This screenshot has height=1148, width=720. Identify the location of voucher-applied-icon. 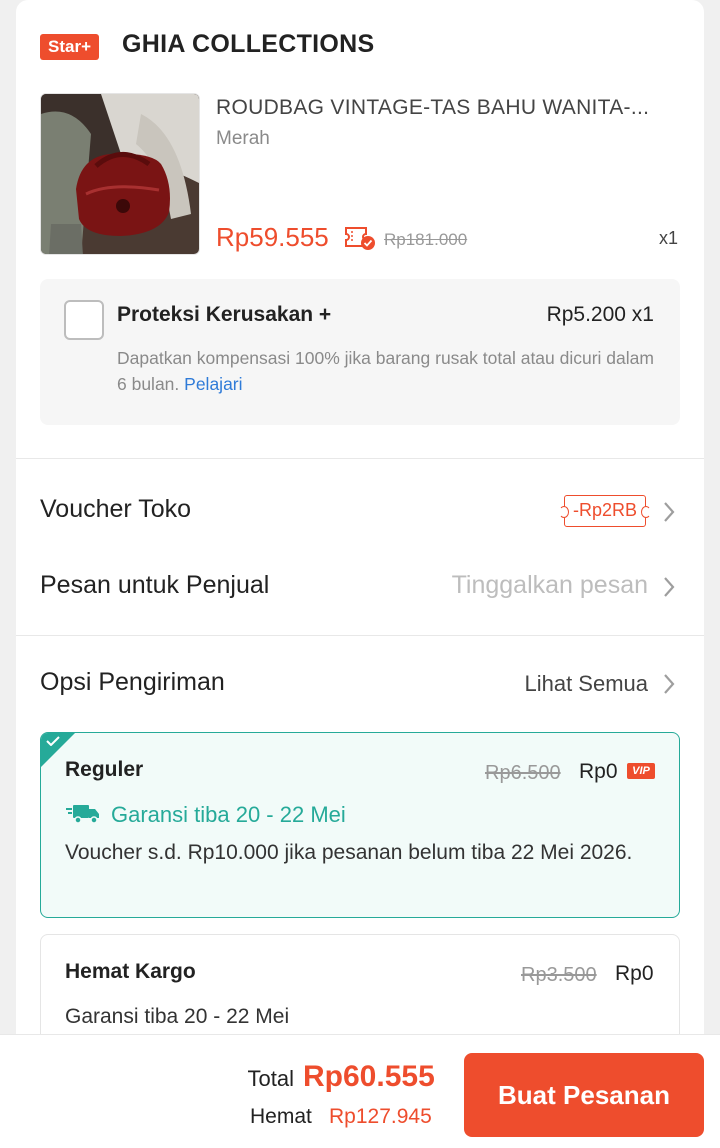
(360, 238).